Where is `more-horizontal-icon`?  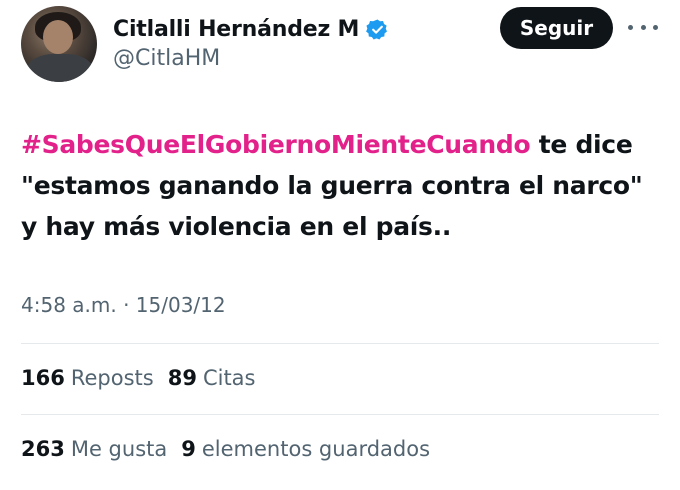
more-horizontal-icon is located at coordinates (643, 27).